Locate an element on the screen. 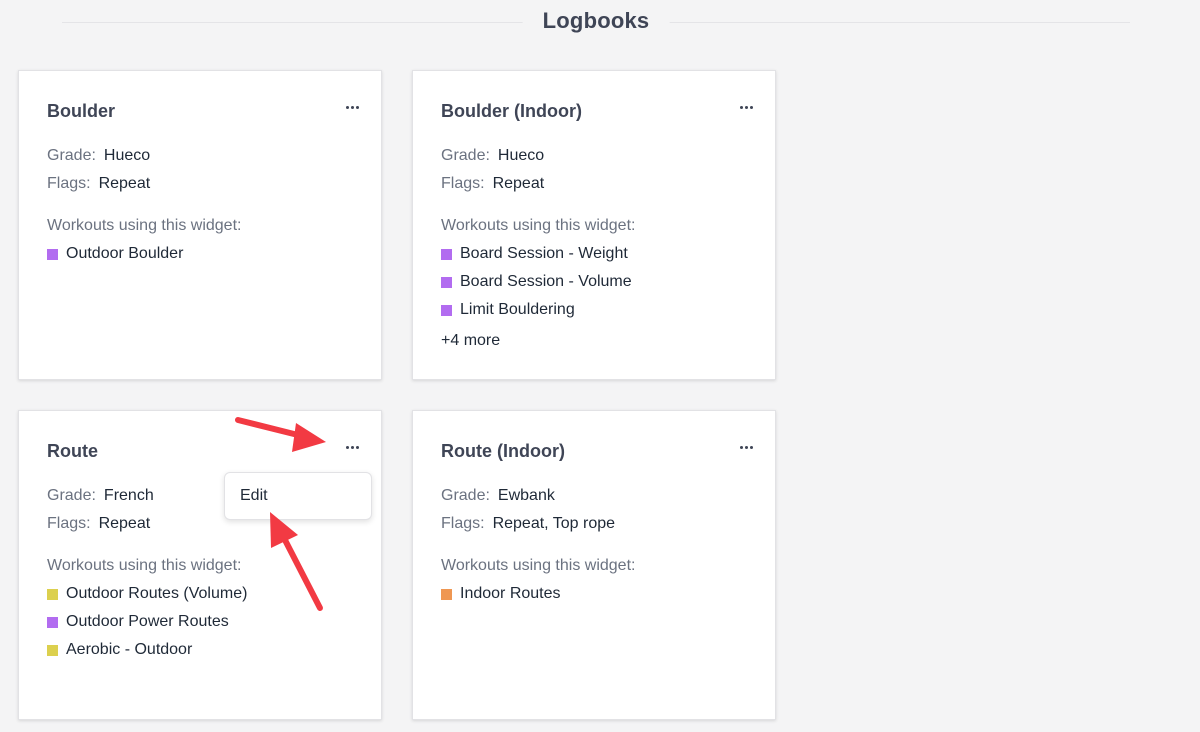 This screenshot has height=732, width=1200. workout-item: Aerobic - Outdoor is located at coordinates (119, 650).